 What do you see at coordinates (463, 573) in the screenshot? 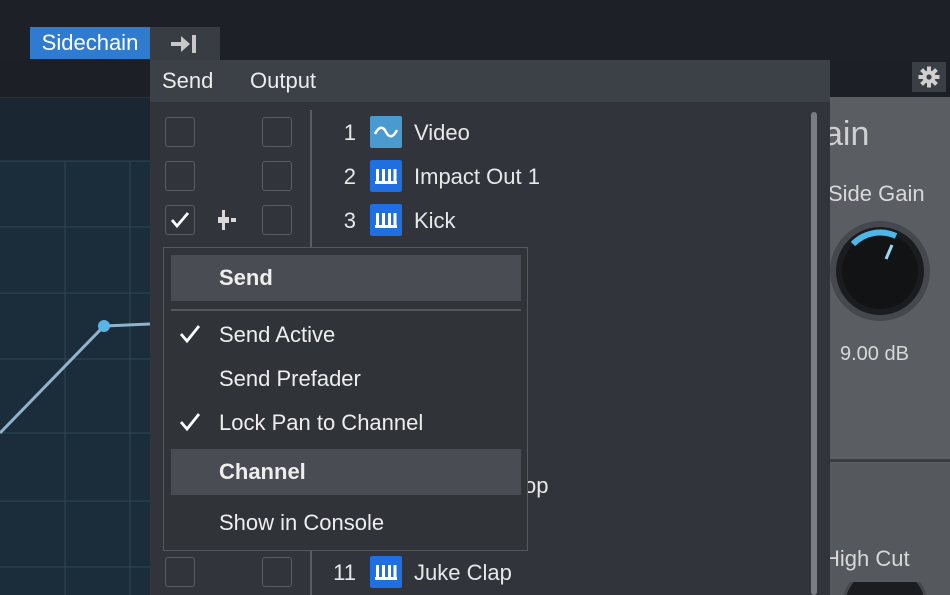
I see `track-name: Juke Clap` at bounding box center [463, 573].